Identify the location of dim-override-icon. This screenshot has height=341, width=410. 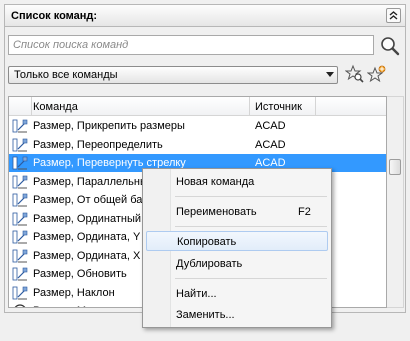
(20, 145).